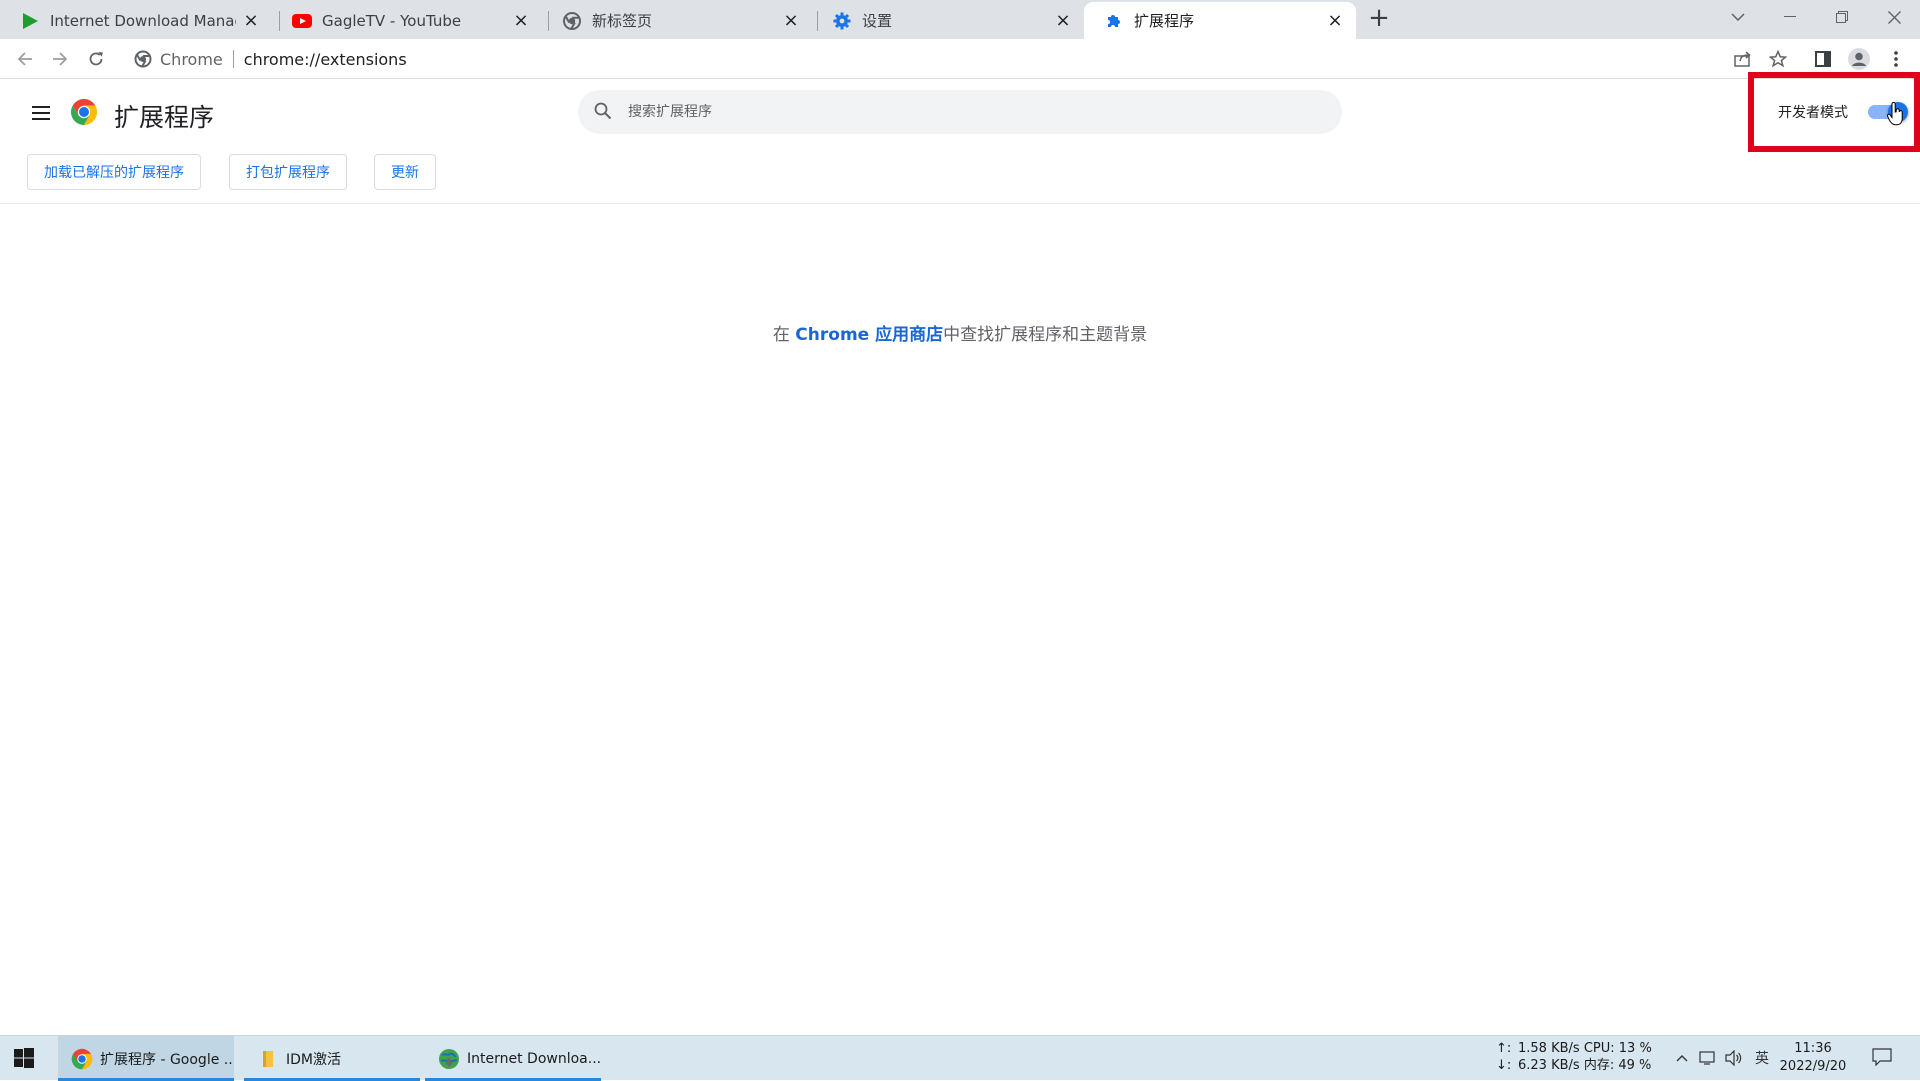 The width and height of the screenshot is (1920, 1081). Describe the element at coordinates (1617, 1048) in the screenshot. I see `cpu-usage: CPU: 13 %` at that location.